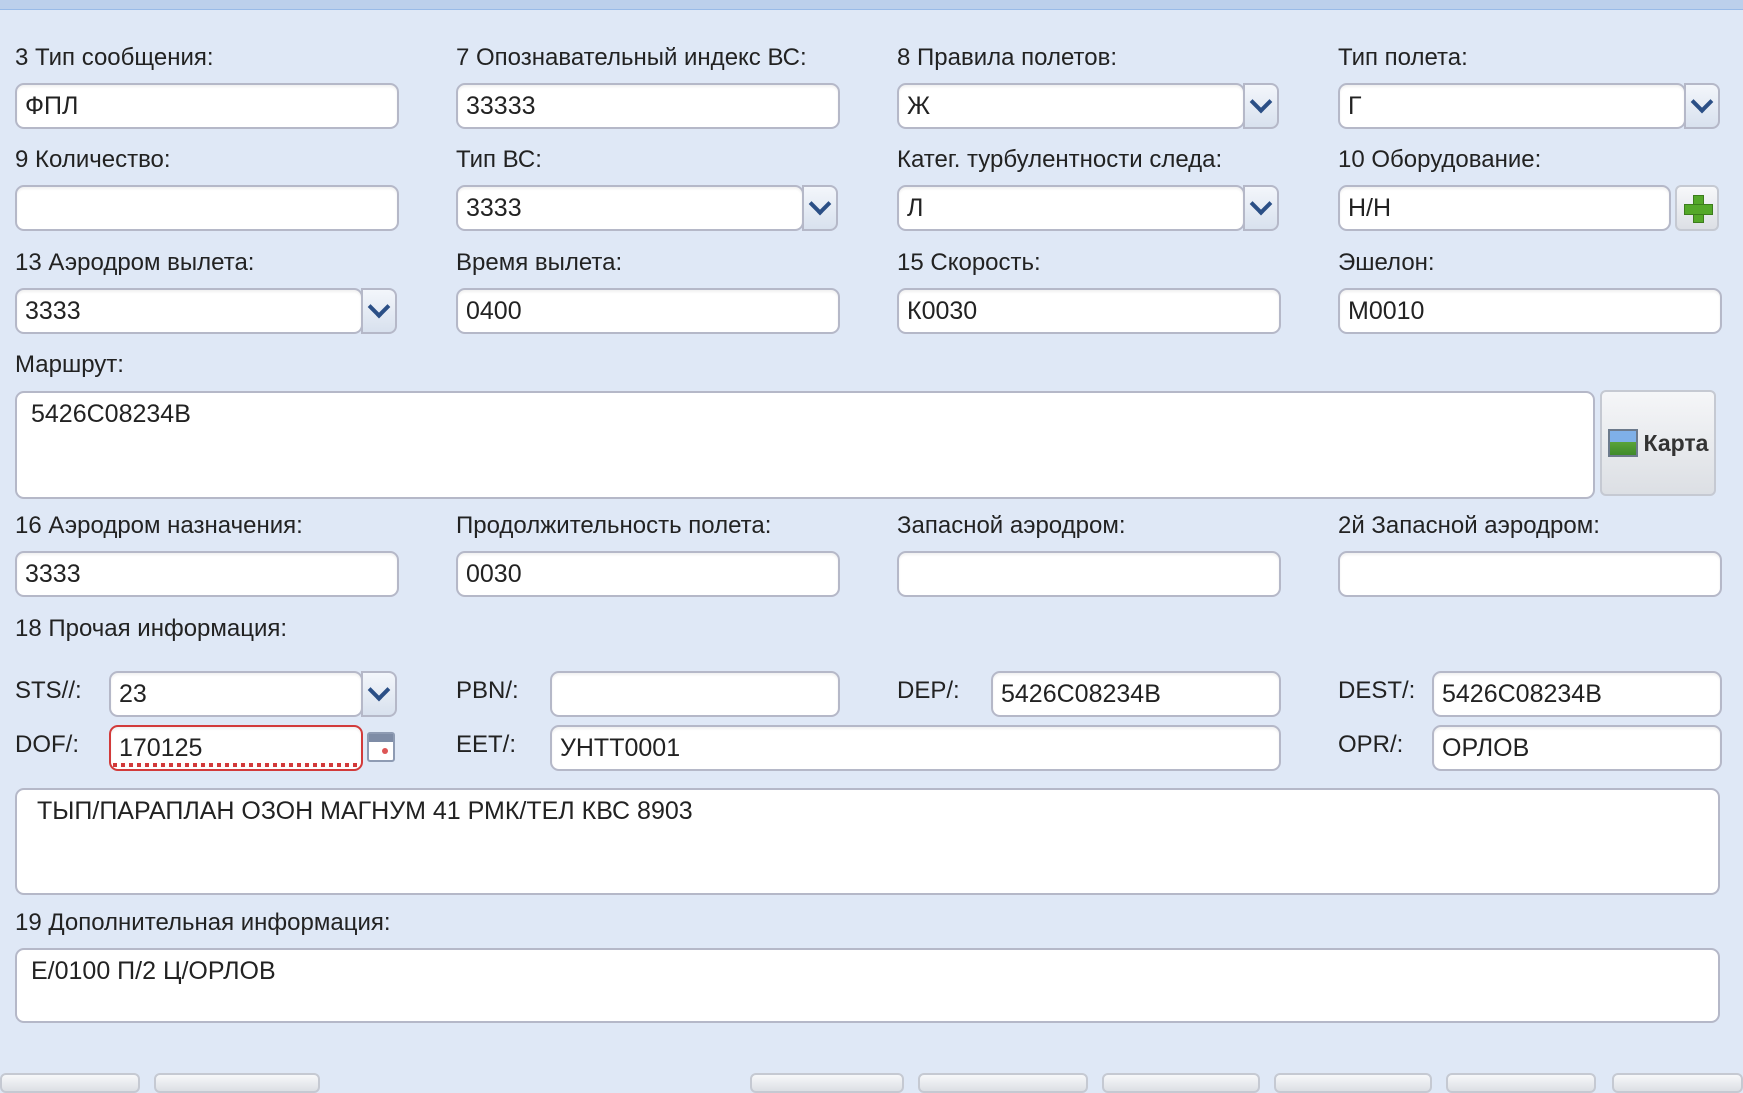  Describe the element at coordinates (1577, 694) in the screenshot. I see `dest-input: 5426С08234В` at that location.